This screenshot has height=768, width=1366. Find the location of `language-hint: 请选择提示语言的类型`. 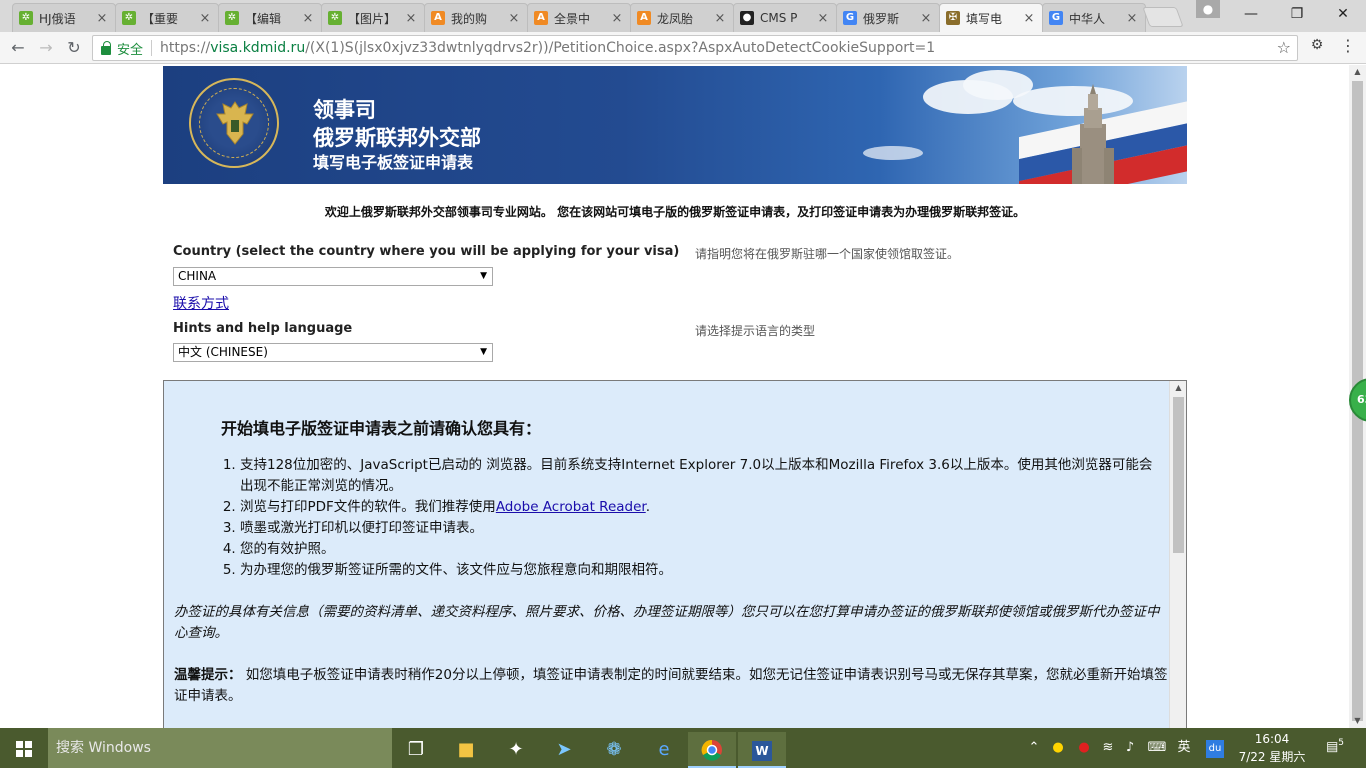

language-hint: 请选择提示语言的类型 is located at coordinates (755, 331).